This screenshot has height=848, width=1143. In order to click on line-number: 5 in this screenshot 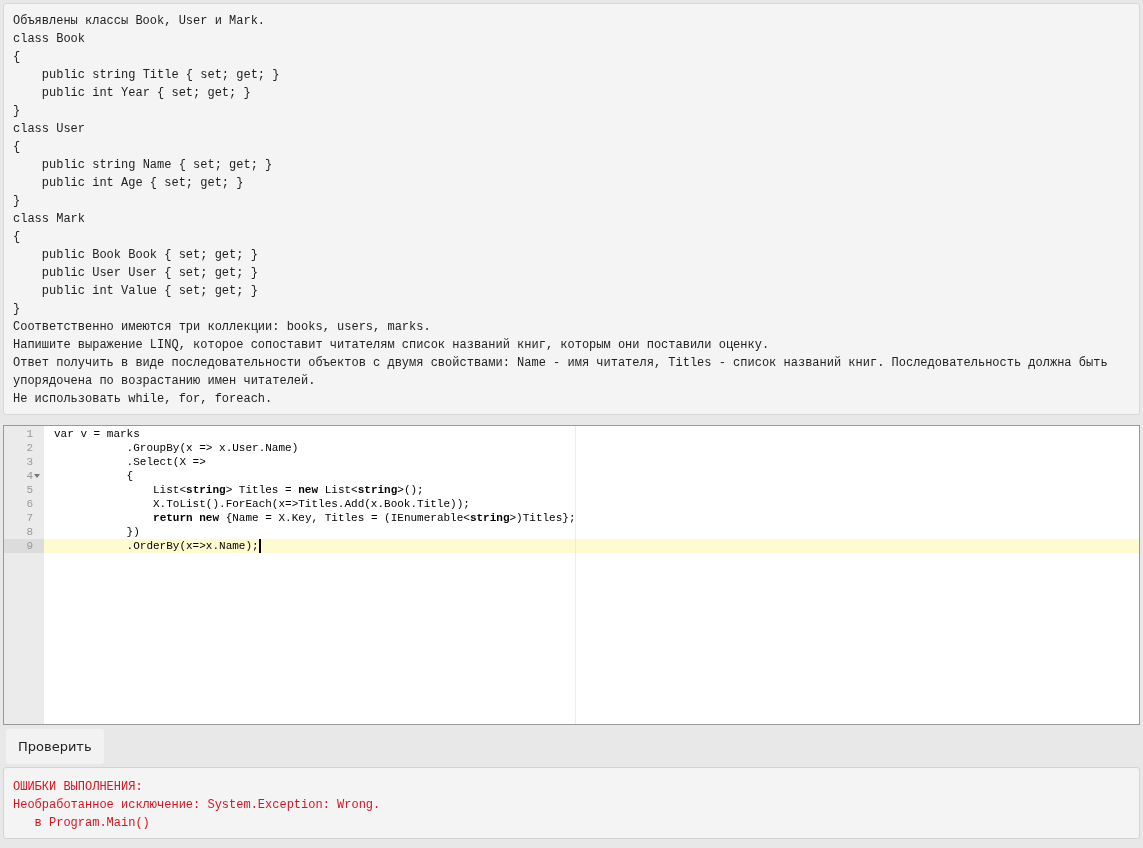, I will do `click(30, 490)`.